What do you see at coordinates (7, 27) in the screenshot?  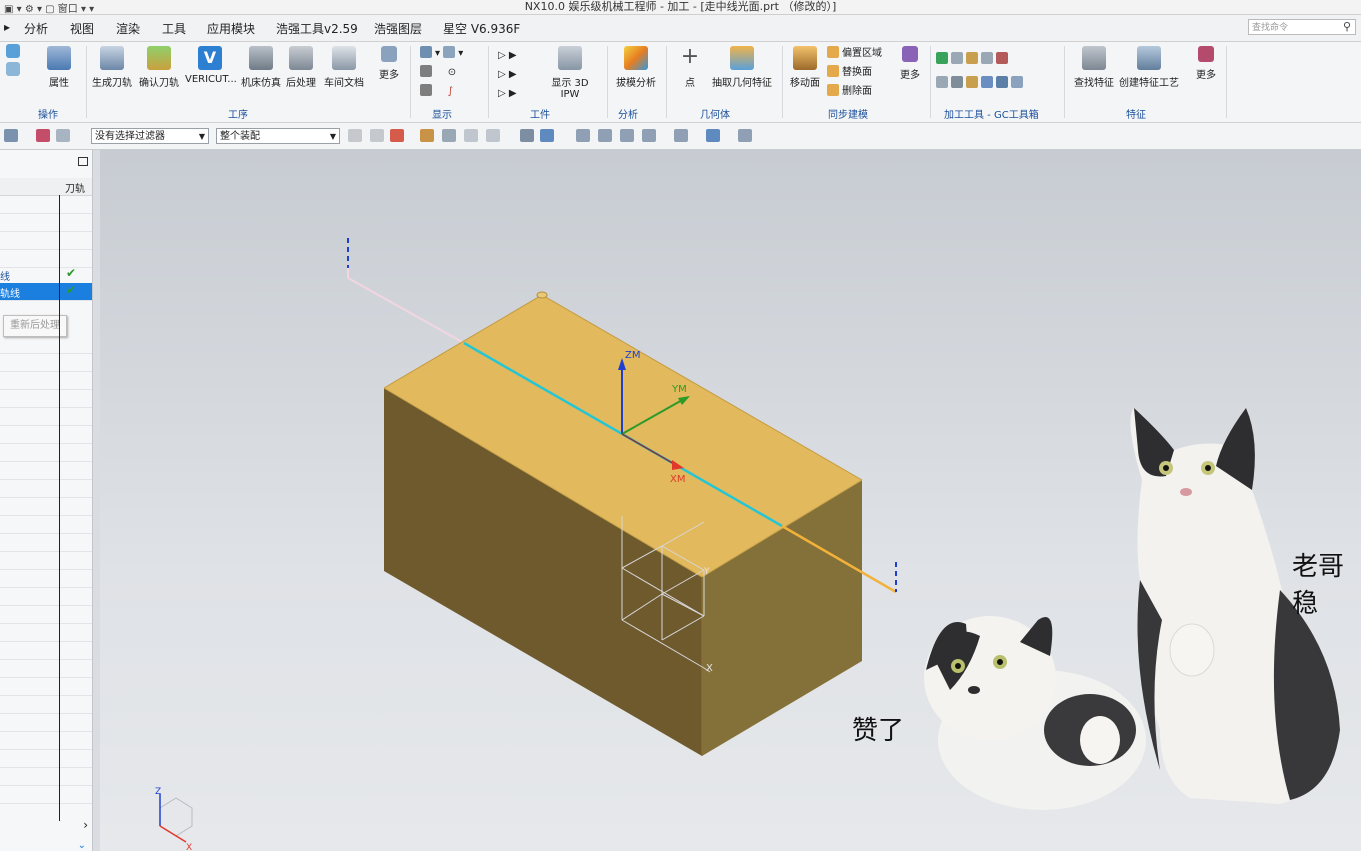 I see `menu-partial-icon: ▸` at bounding box center [7, 27].